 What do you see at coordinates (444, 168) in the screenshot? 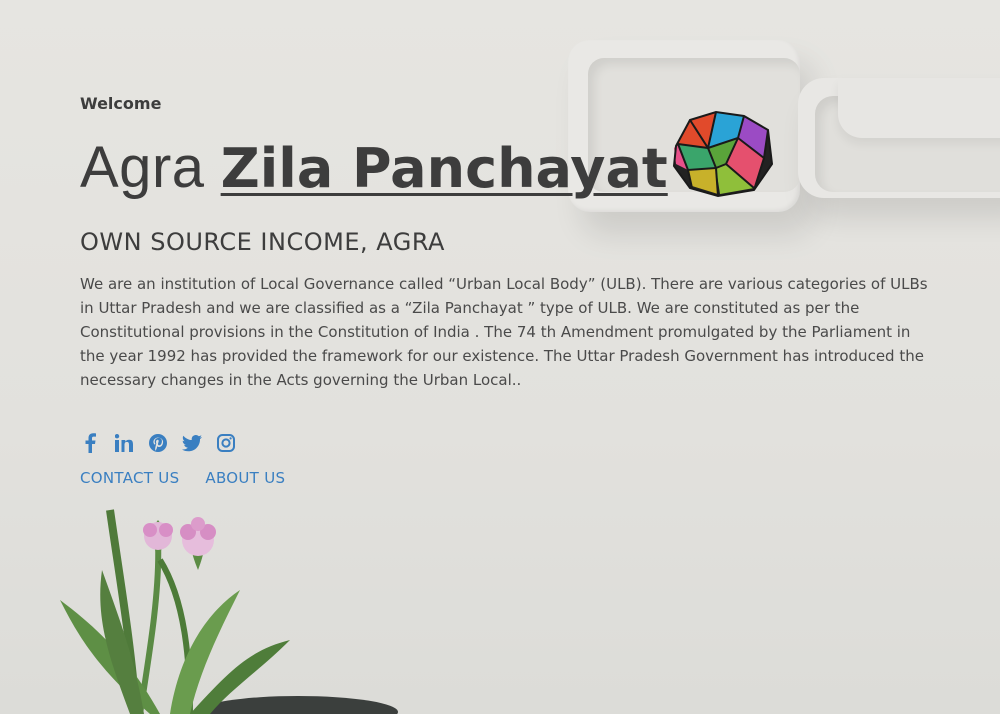
I see `page-title-bold: Zila Panchayat` at bounding box center [444, 168].